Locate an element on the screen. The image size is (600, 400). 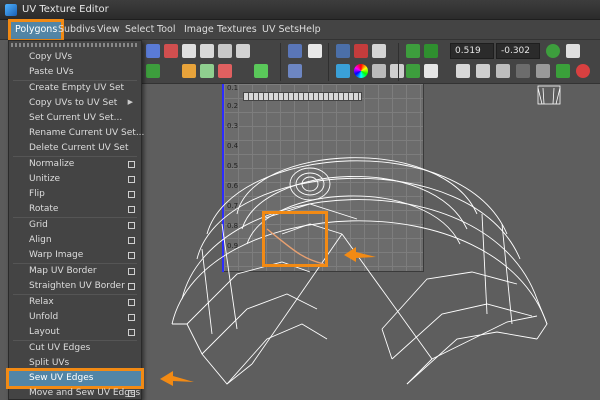
menu-item-label: Delete Current UV Set is located at coordinates (79, 148).